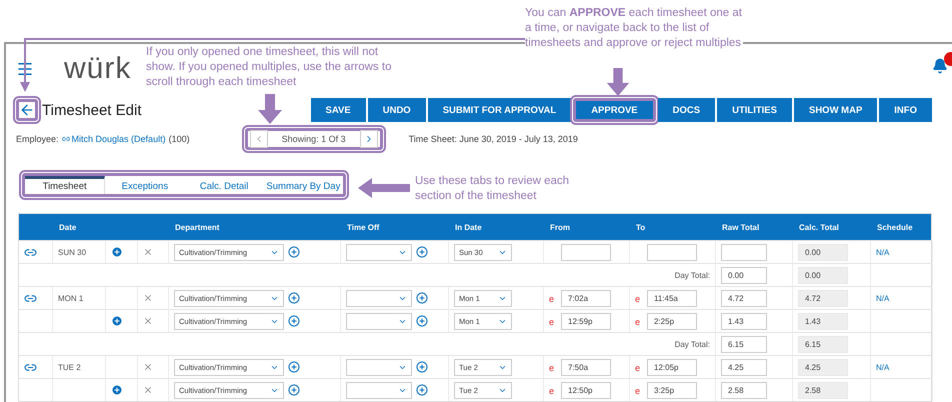 The image size is (952, 402). I want to click on calc-total-field: 2.58, so click(823, 390).